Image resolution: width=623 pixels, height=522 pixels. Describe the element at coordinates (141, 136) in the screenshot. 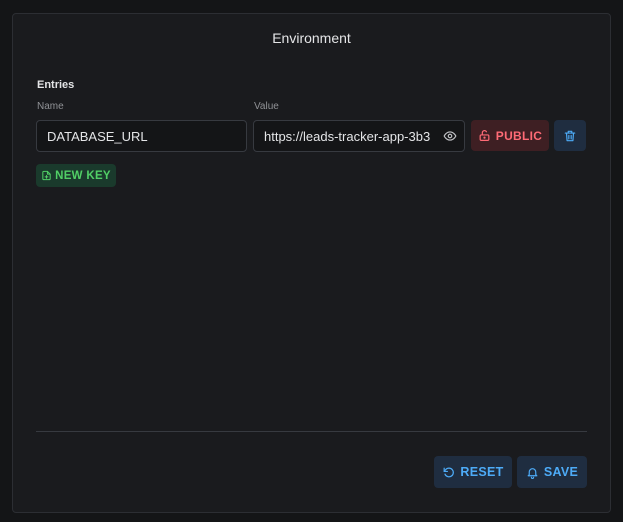

I see `entry-name-input: DATABASE_URL` at that location.